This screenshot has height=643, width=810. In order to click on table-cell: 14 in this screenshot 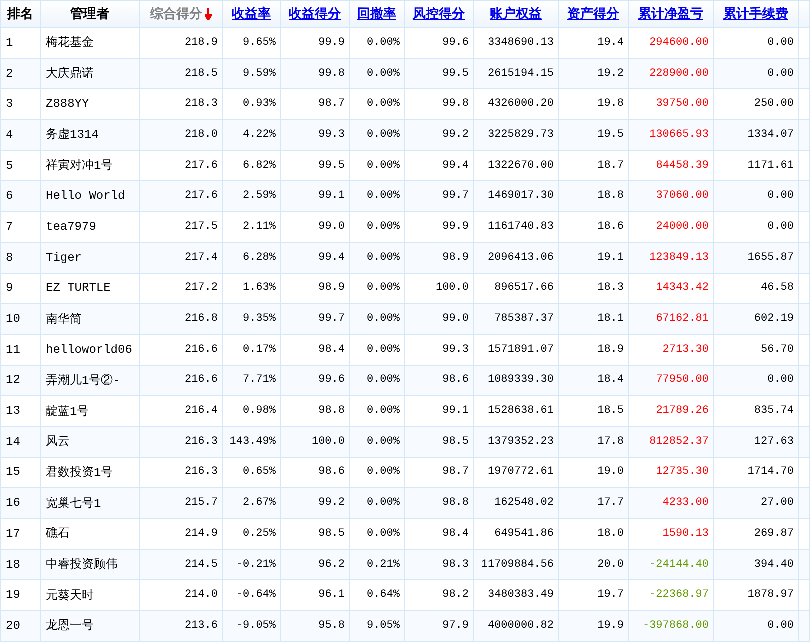, I will do `click(13, 441)`.